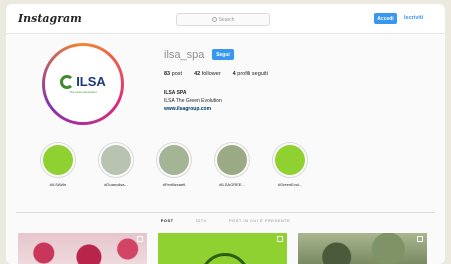 The height and width of the screenshot is (264, 451). I want to click on highlight-item: #ILSAWe, so click(58, 164).